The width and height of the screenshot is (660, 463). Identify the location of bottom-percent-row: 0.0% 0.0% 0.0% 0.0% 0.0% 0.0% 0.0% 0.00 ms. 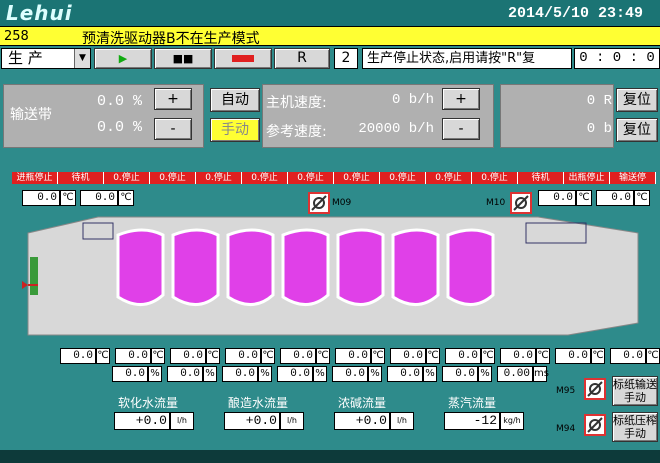
(337, 374).